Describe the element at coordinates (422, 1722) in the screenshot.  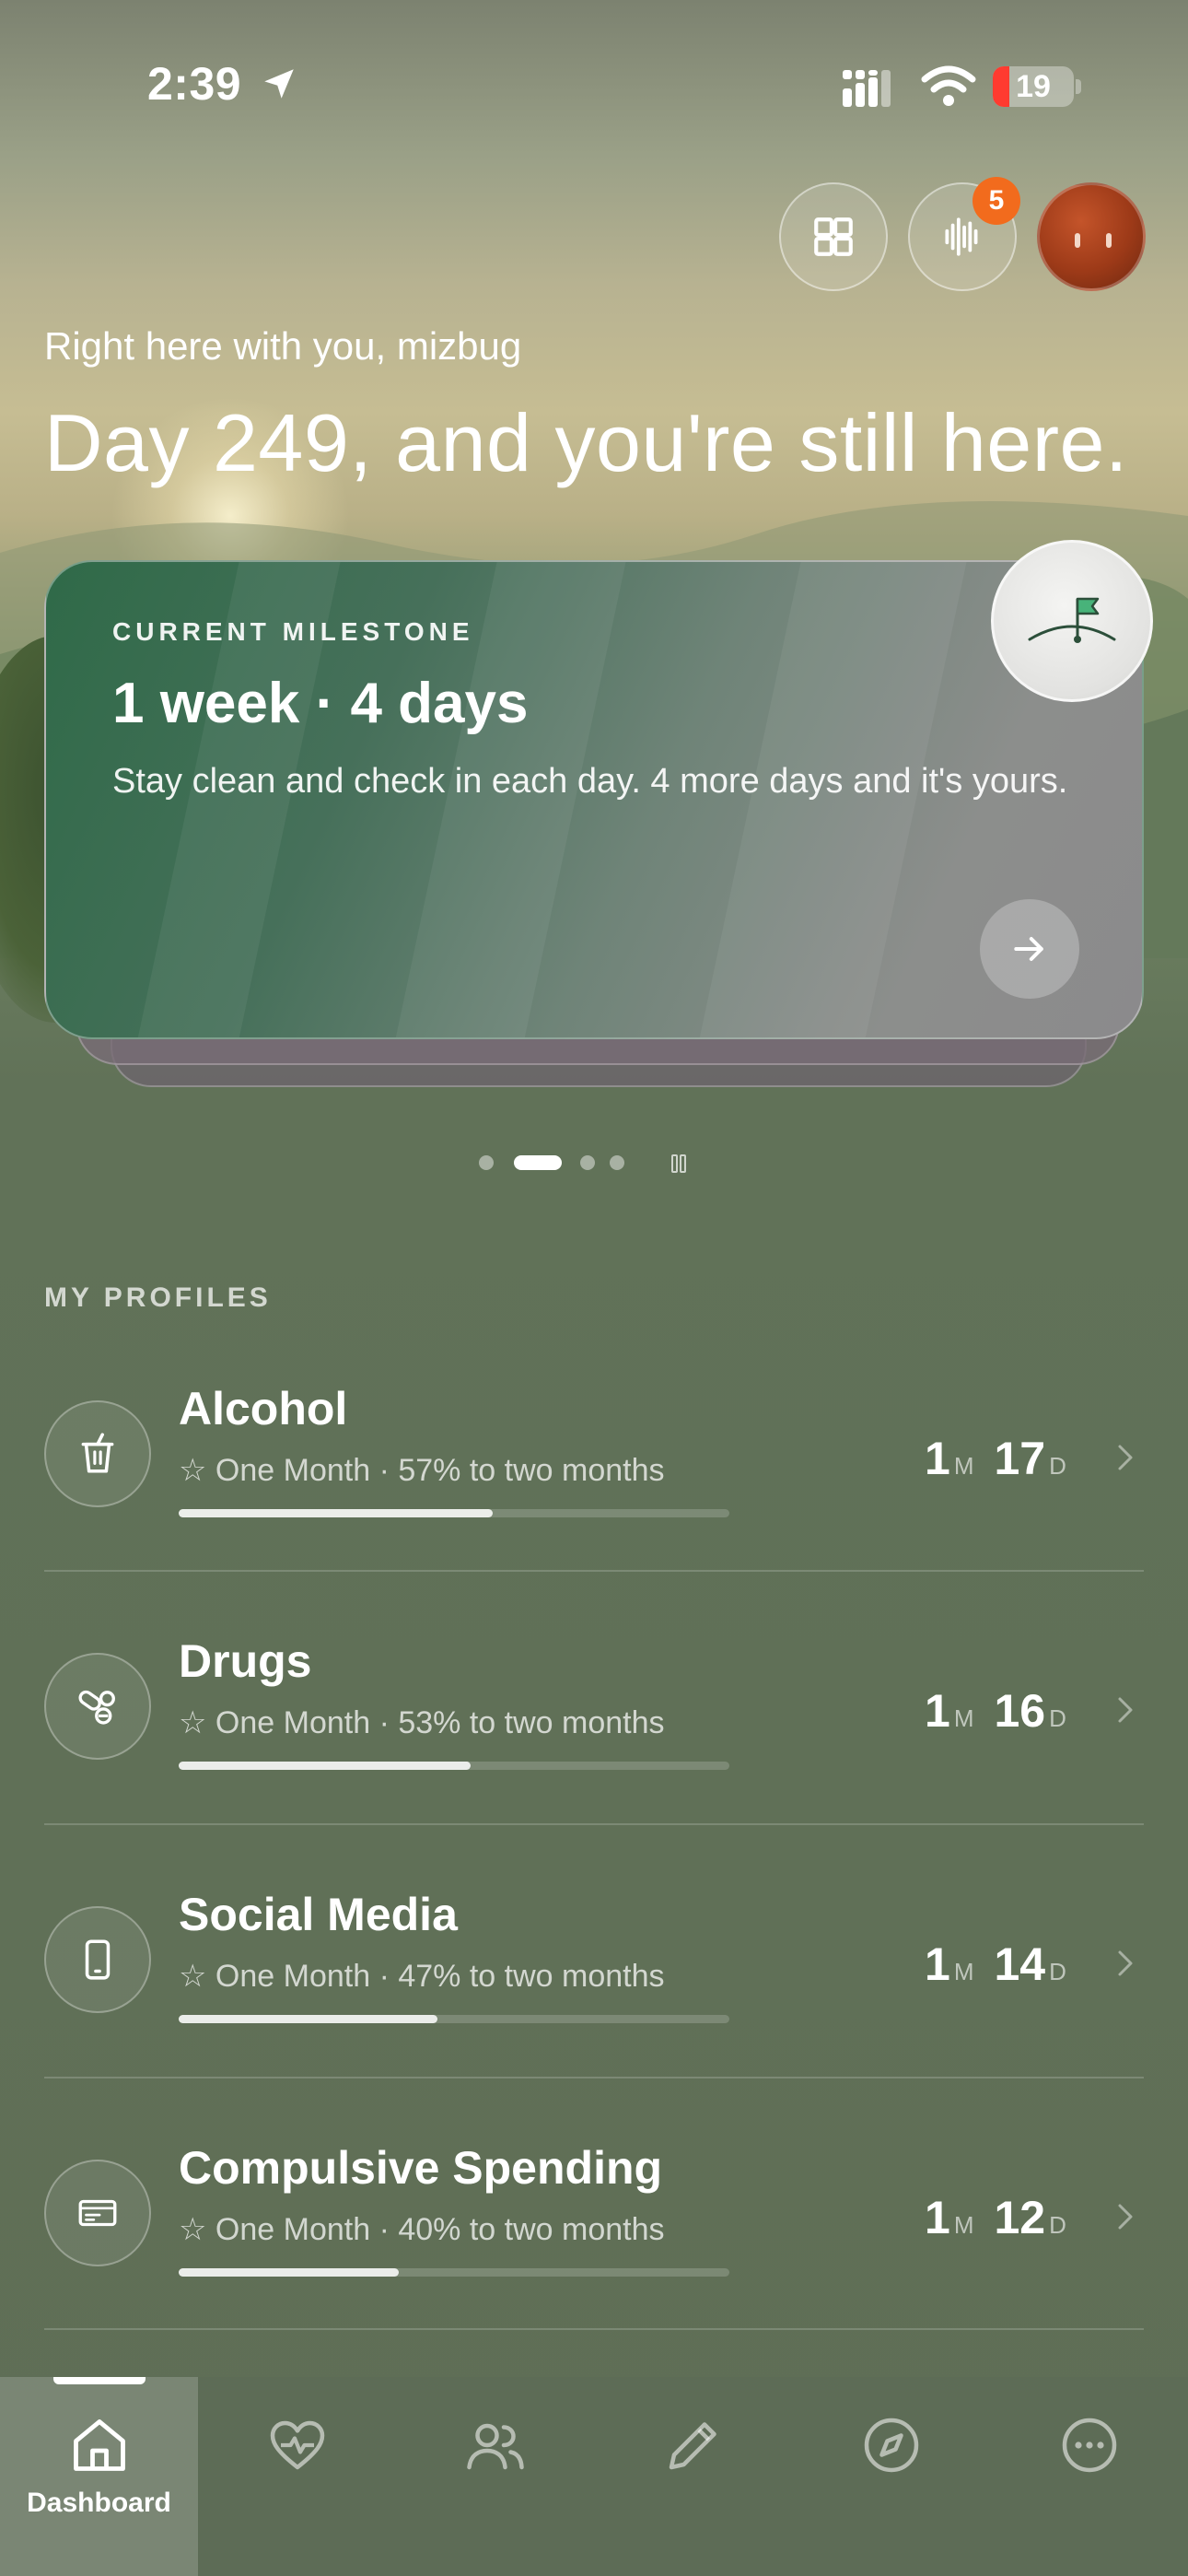
I see `profile-subtitle: ☆ One Month · 53% to two months` at that location.